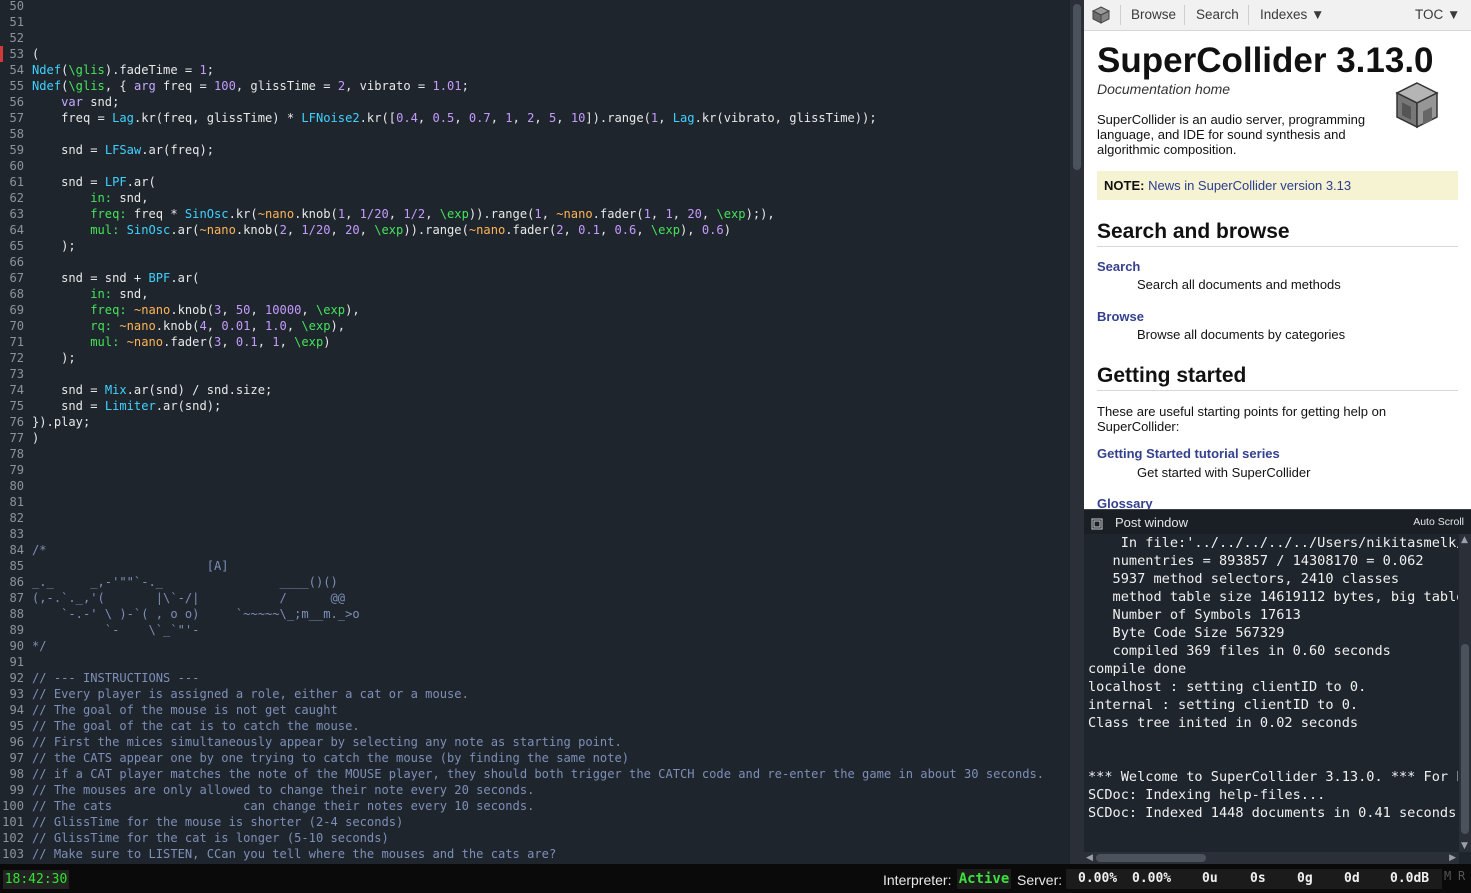 Image resolution: width=1471 pixels, height=893 pixels. Describe the element at coordinates (116, 678) in the screenshot. I see `code-token: // --- INSTRUCTIONS ---` at that location.